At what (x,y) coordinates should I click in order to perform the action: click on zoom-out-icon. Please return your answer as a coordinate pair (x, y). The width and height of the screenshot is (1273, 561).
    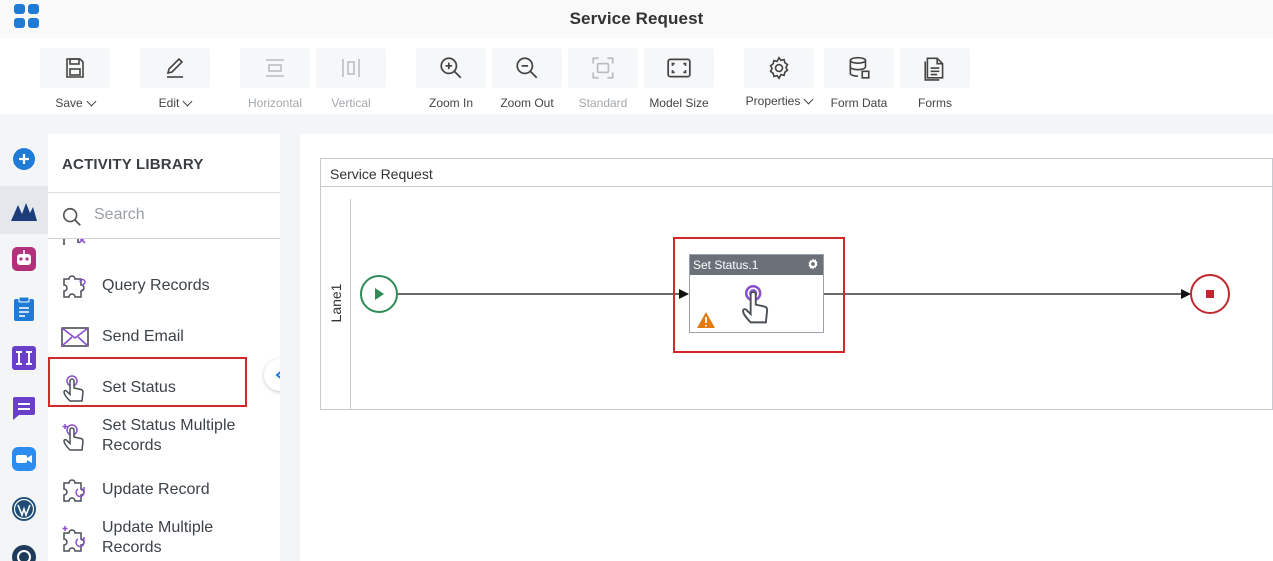
    Looking at the image, I should click on (527, 68).